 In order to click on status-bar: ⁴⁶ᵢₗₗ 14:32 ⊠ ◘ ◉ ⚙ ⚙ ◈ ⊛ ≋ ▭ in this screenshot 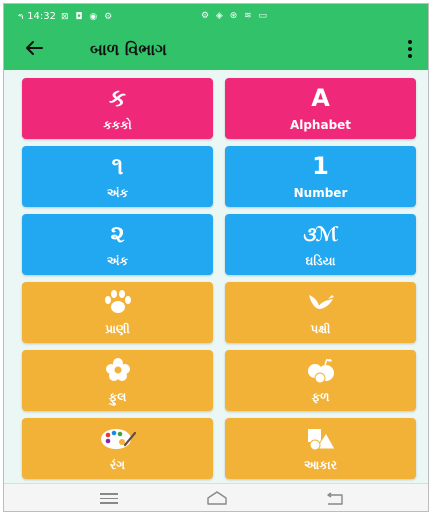, I will do `click(216, 17)`.